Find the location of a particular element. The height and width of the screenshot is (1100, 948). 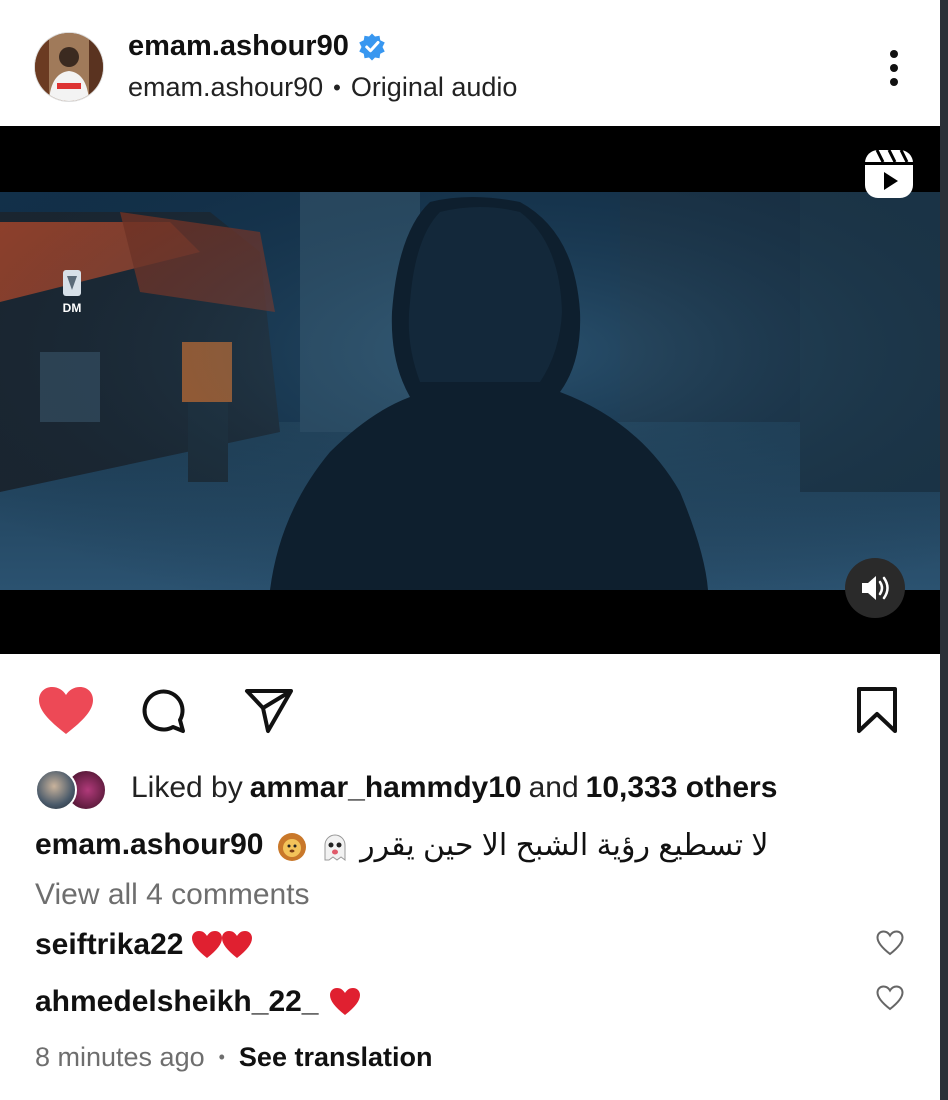

save-bookmark-icon is located at coordinates (877, 710).